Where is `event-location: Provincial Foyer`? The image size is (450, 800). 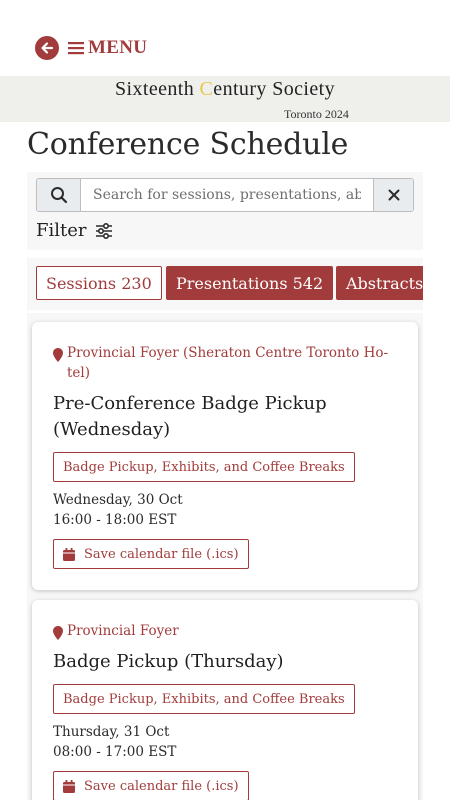 event-location: Provincial Foyer is located at coordinates (116, 631).